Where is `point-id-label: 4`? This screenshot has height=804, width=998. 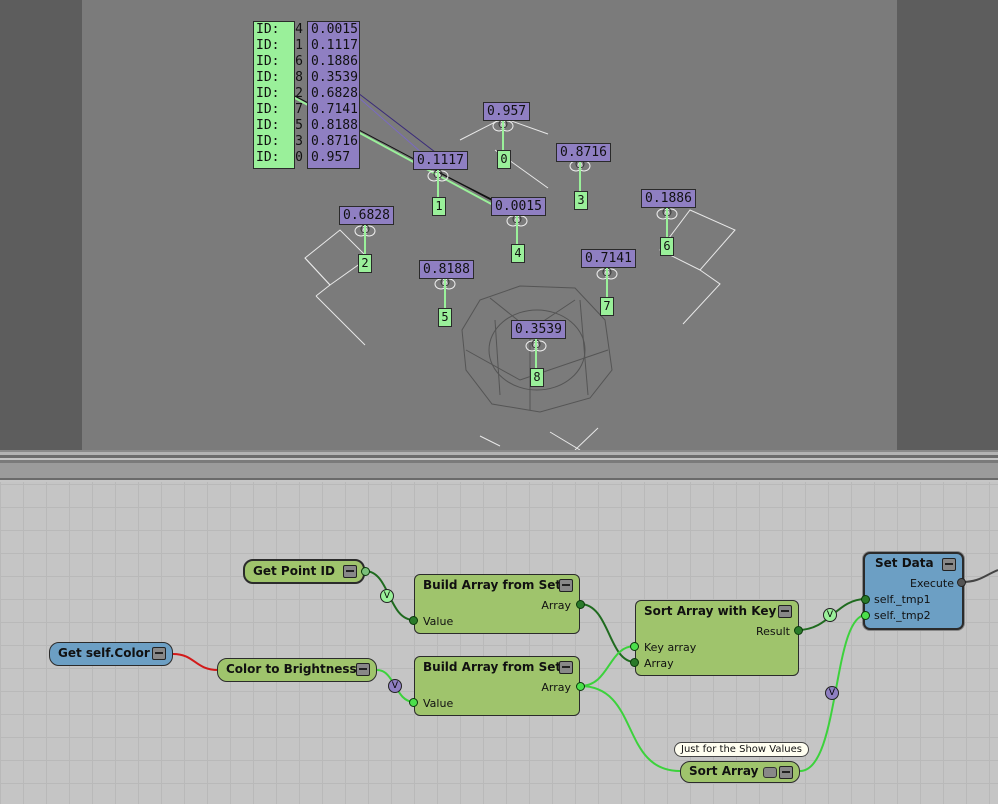
point-id-label: 4 is located at coordinates (518, 253).